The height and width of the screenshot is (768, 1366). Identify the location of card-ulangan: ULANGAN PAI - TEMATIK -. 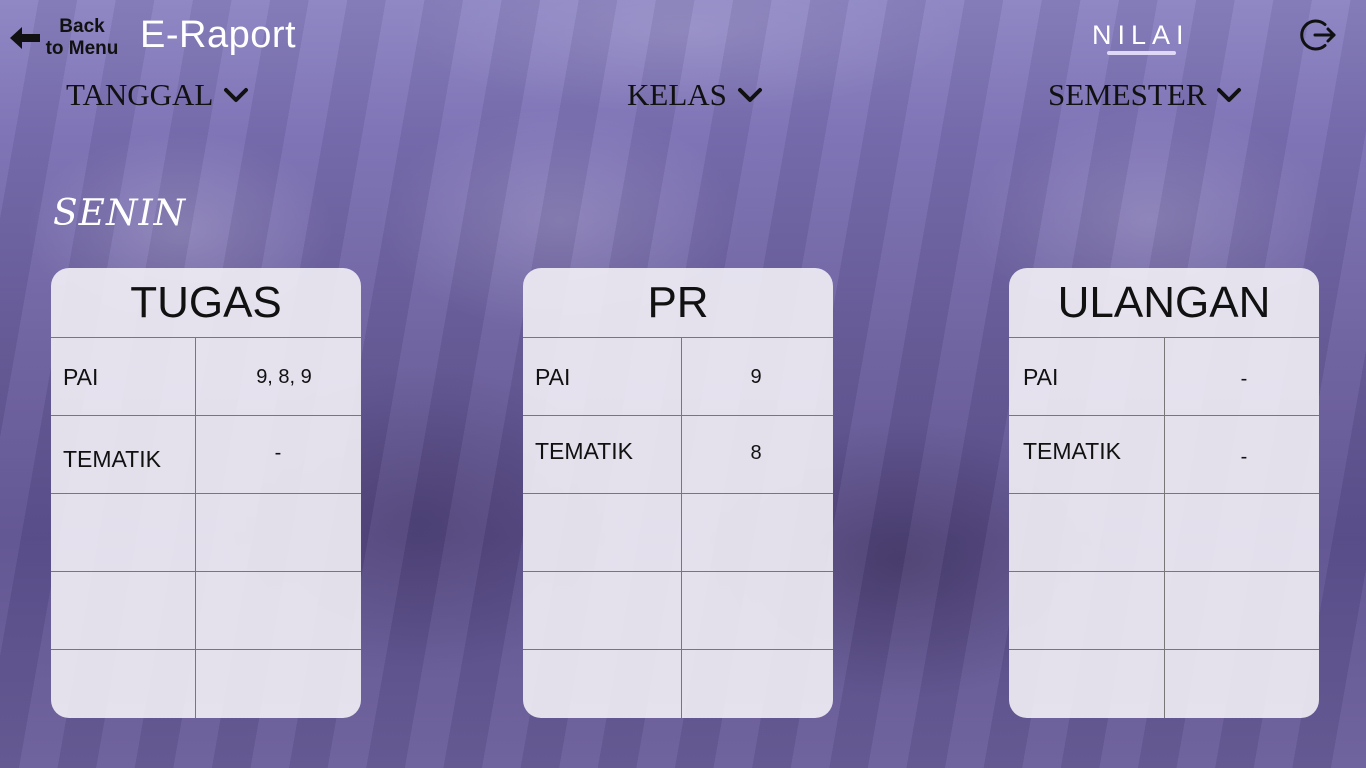
(1164, 493).